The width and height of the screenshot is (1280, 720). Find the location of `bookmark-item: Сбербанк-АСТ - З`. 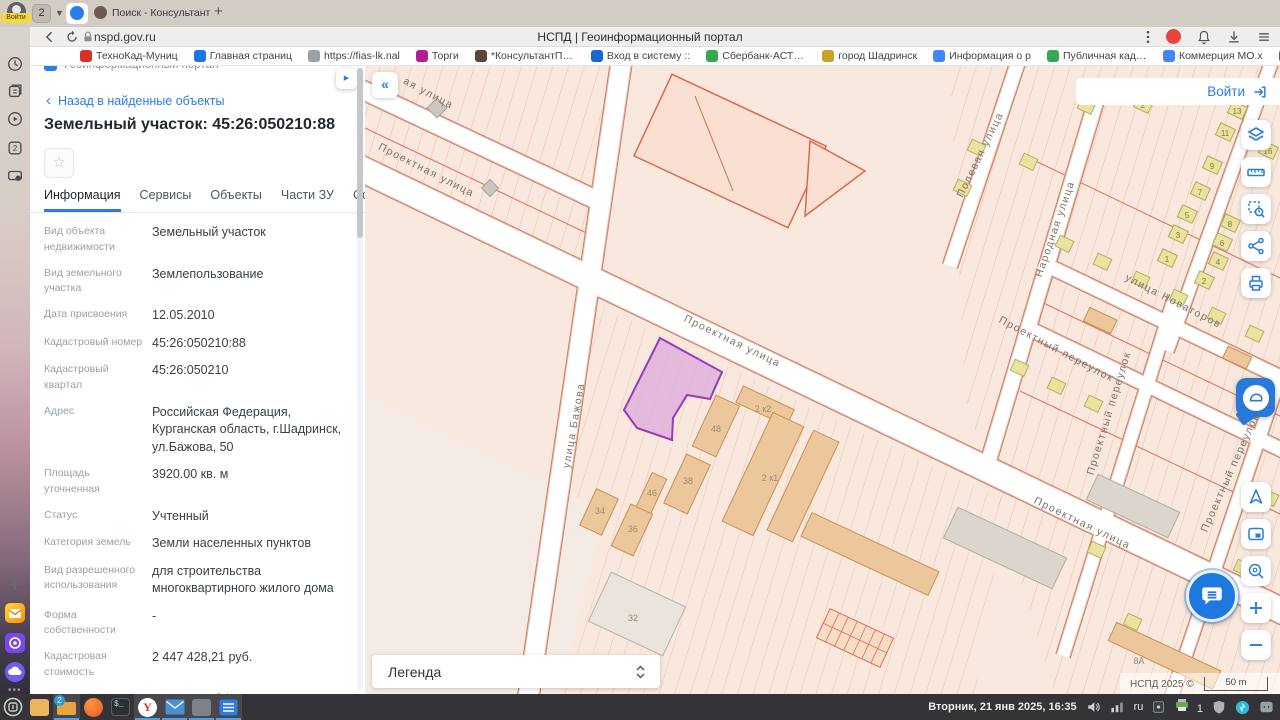

bookmark-item: Сбербанк-АСТ - З is located at coordinates (756, 56).